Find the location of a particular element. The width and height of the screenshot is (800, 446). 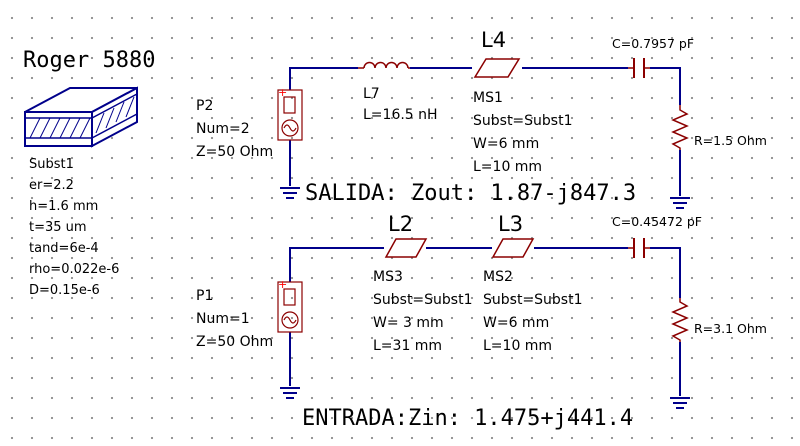

substrate-param-er: er=2.2 is located at coordinates (51, 185).